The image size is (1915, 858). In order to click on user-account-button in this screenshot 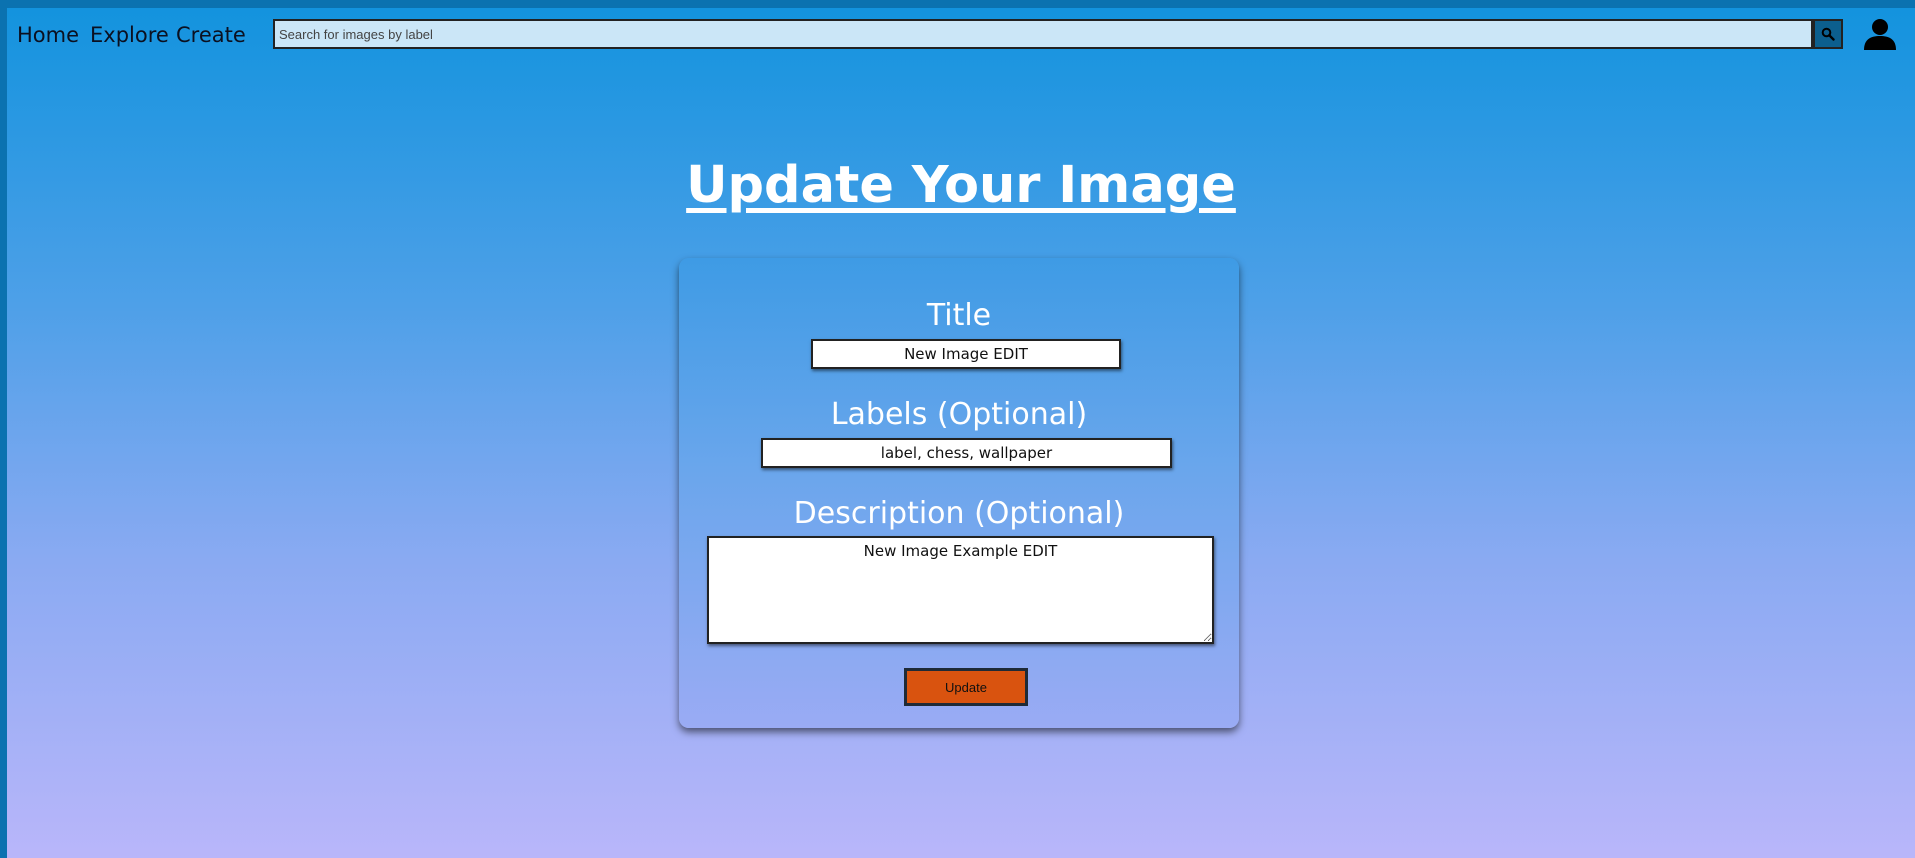, I will do `click(1880, 34)`.